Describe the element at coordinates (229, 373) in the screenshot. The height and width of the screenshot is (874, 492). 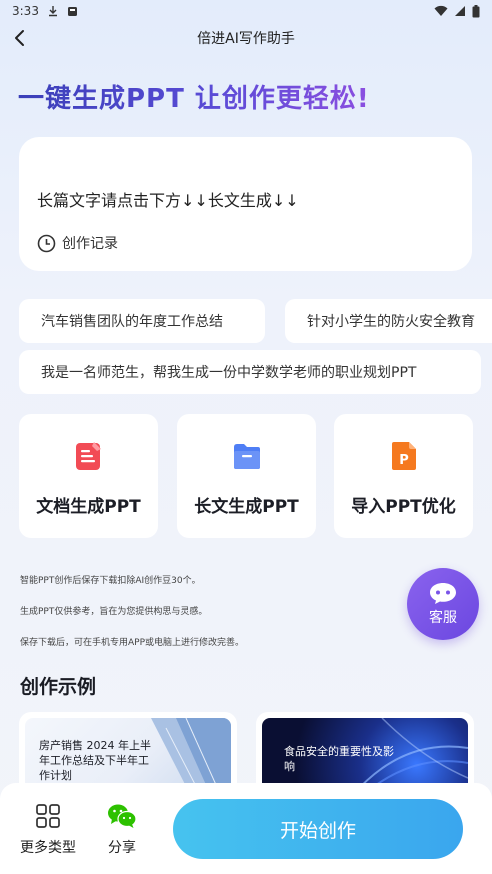
I see `suggestion-label: 我是一名师范生，帮我生成一份中学数学老师的职业规划PPT` at that location.